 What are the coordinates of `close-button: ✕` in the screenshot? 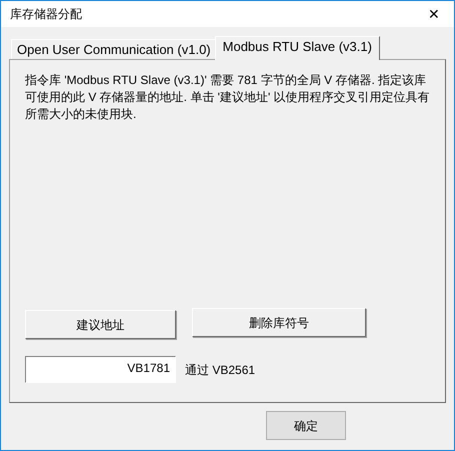 It's located at (434, 14).